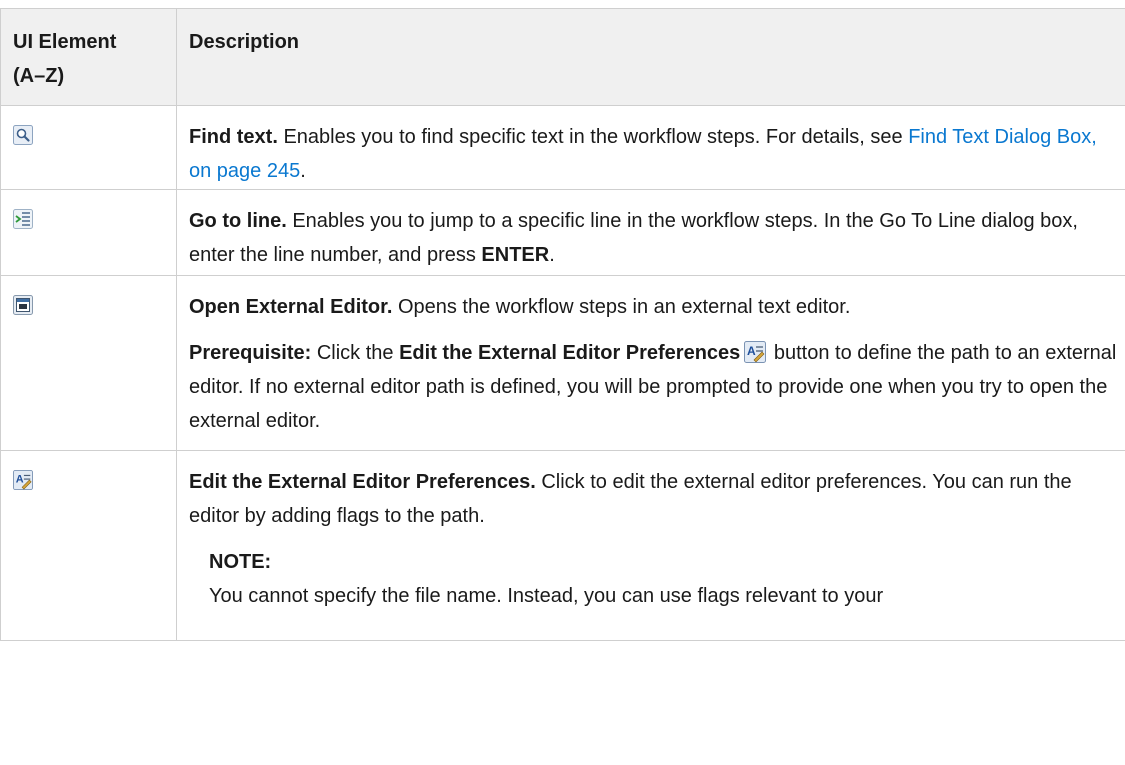 The height and width of the screenshot is (765, 1125). Describe the element at coordinates (23, 304) in the screenshot. I see `external-editor-icon` at that location.